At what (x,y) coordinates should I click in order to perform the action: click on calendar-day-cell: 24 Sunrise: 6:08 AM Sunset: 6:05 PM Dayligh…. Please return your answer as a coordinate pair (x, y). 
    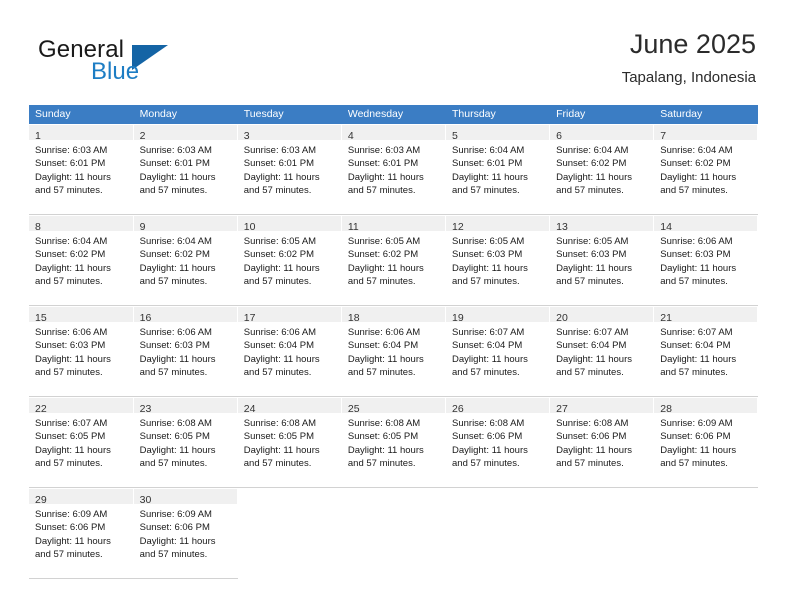
    Looking at the image, I should click on (289, 442).